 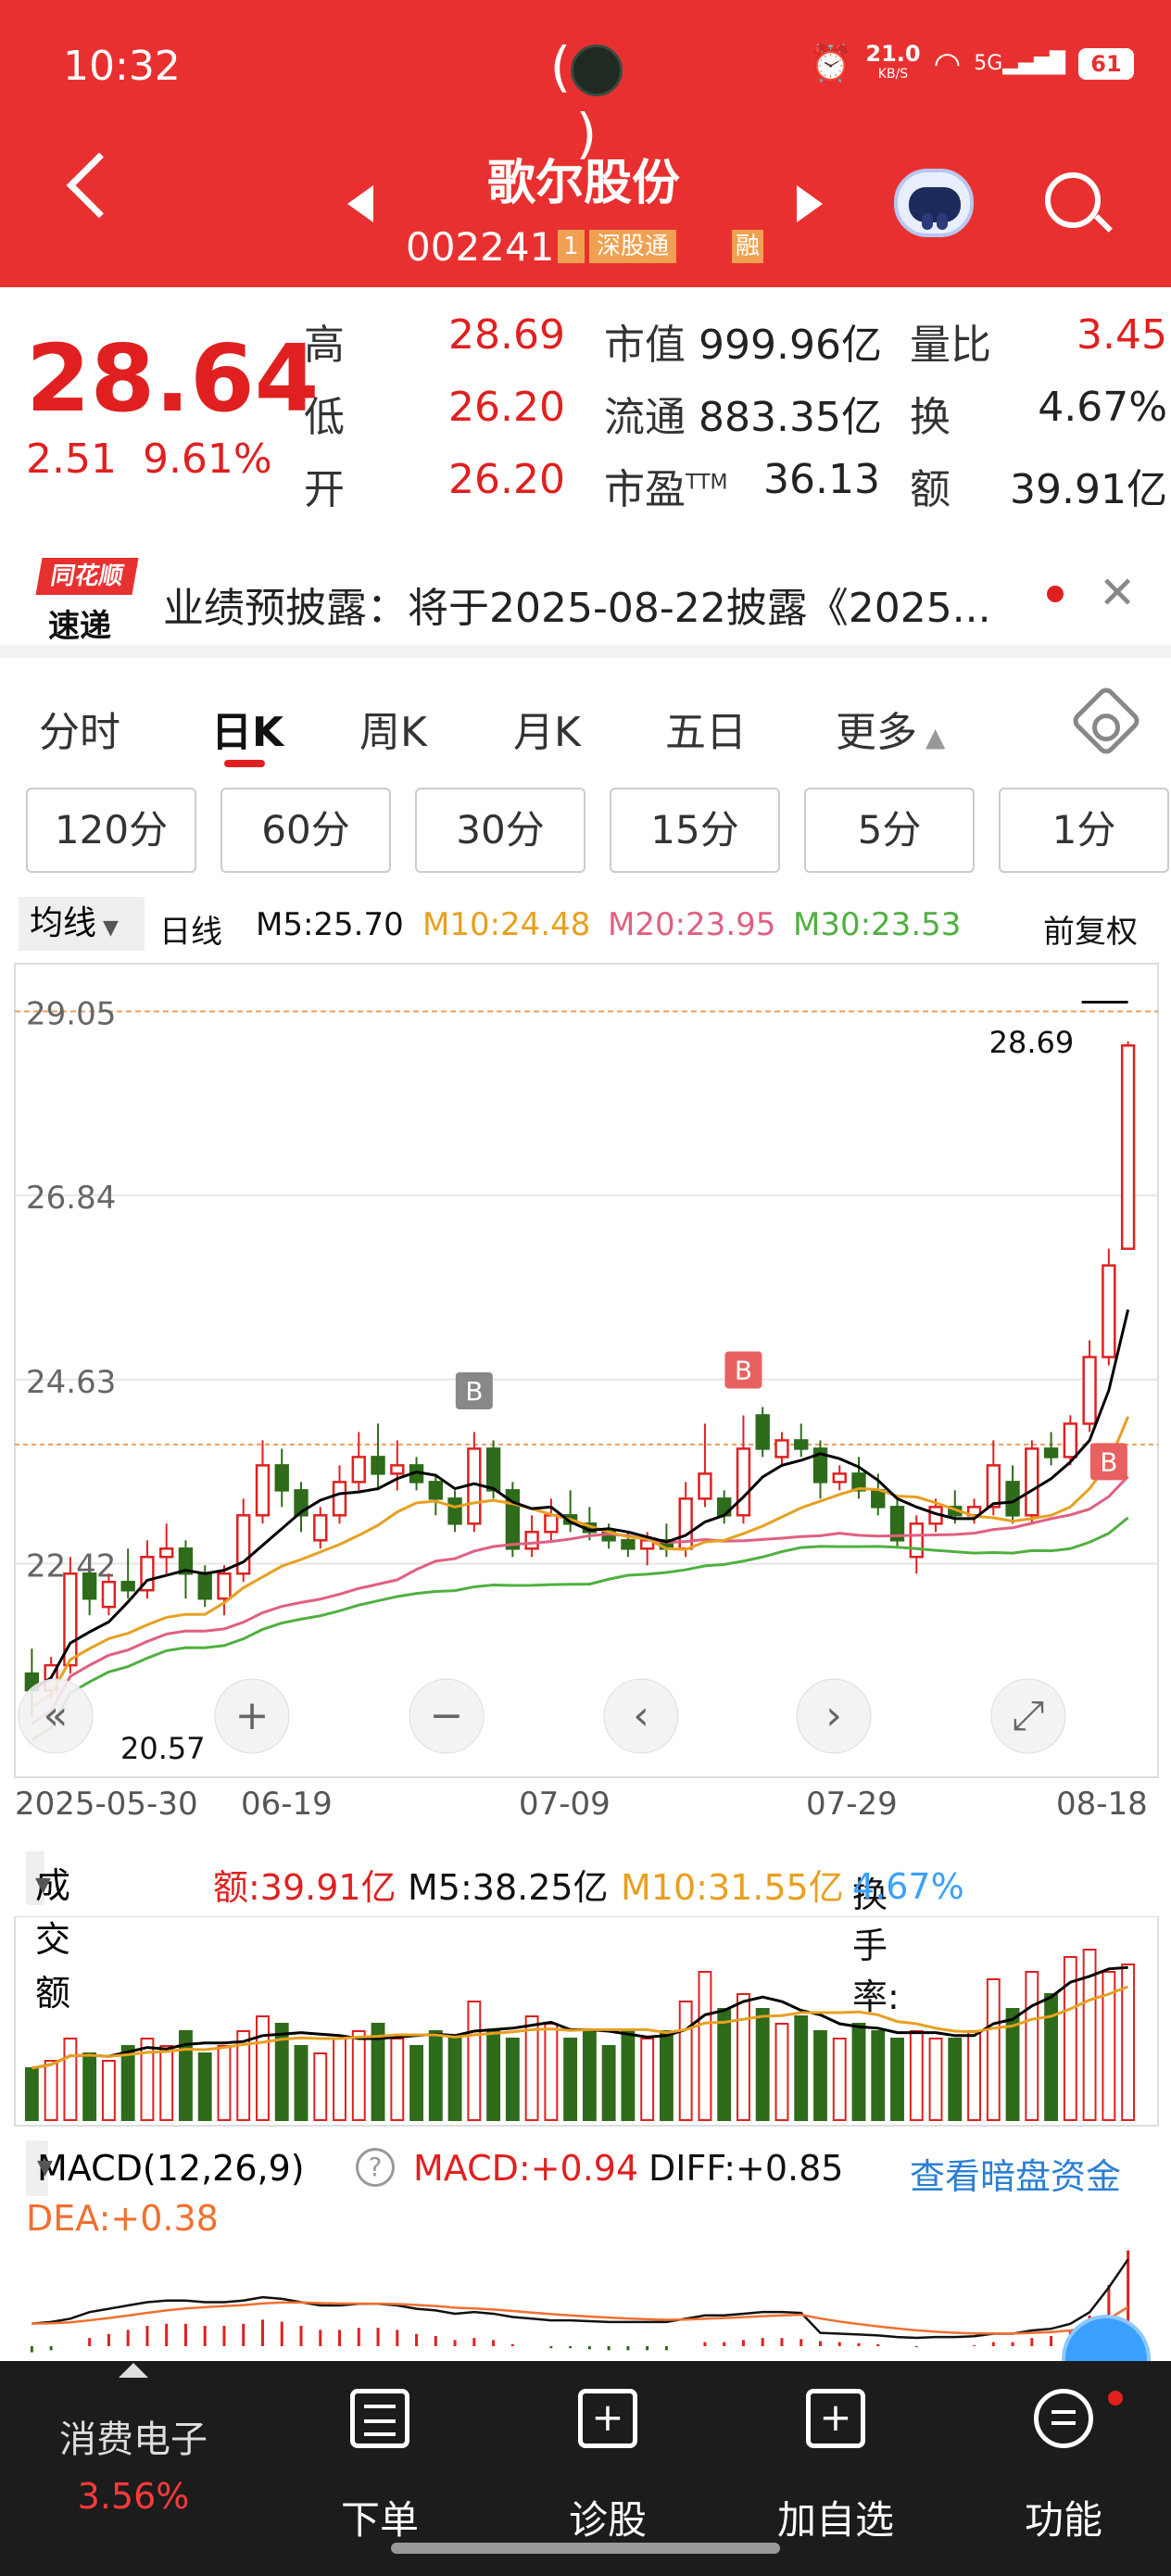 I want to click on volume-ma10-line, so click(x=580, y=2027).